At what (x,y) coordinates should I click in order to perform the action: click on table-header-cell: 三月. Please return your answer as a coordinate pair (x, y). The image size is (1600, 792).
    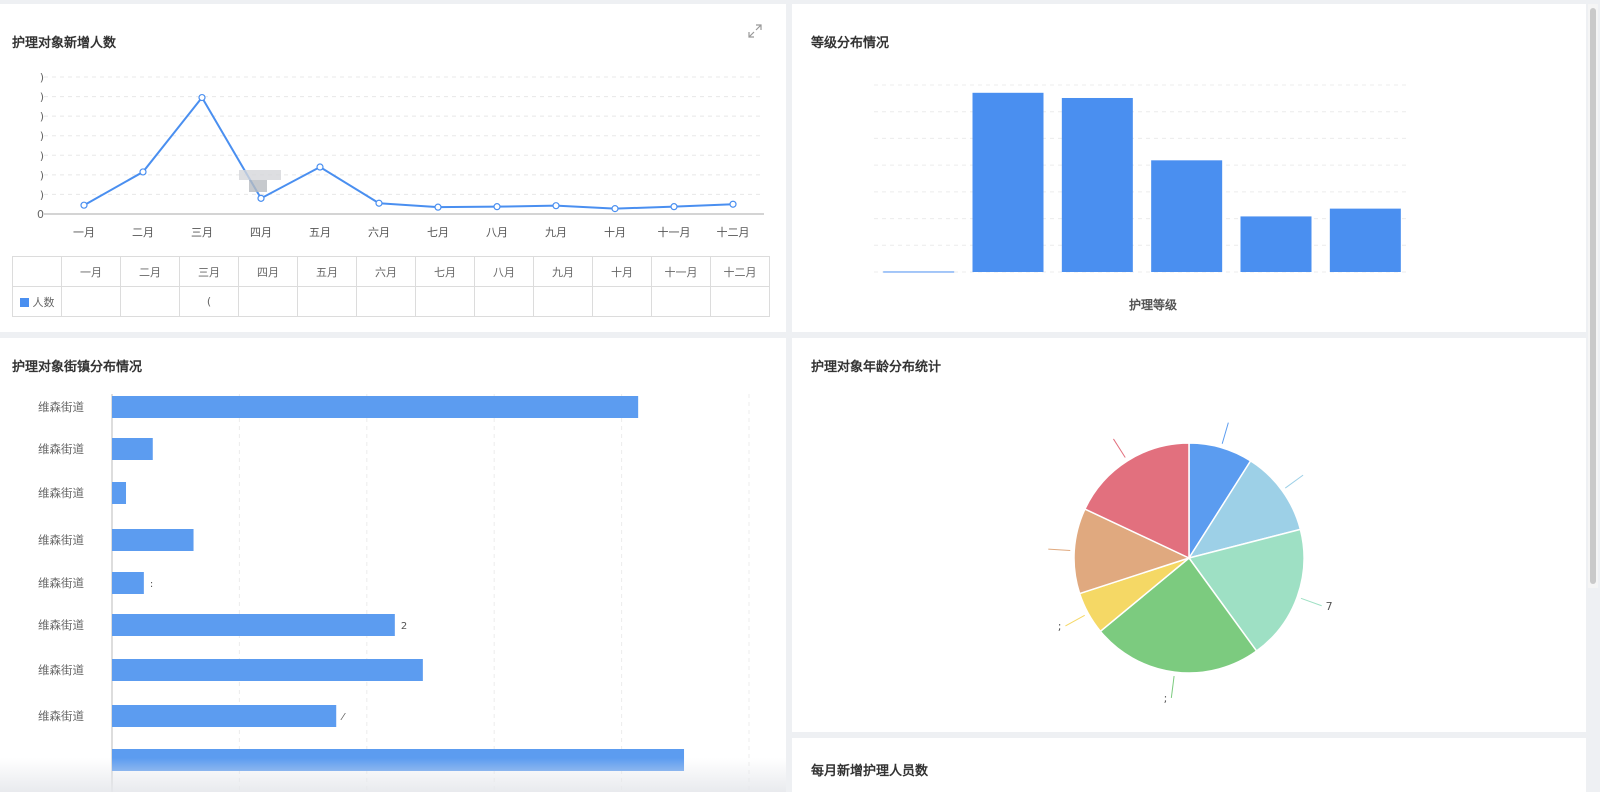
    Looking at the image, I should click on (209, 272).